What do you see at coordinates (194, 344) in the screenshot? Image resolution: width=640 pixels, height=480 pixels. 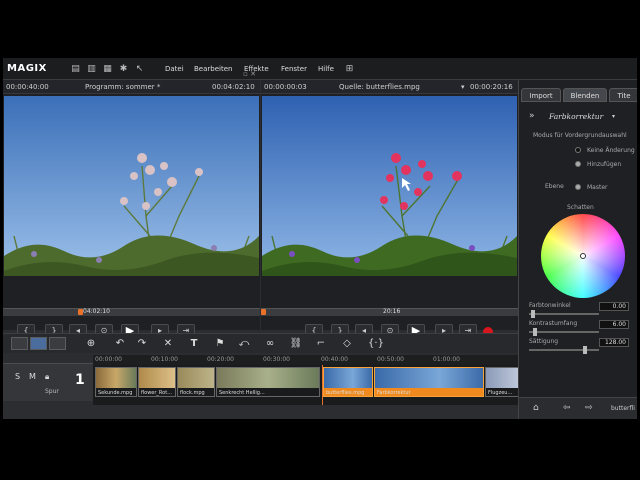 I see `title-icon: T` at bounding box center [194, 344].